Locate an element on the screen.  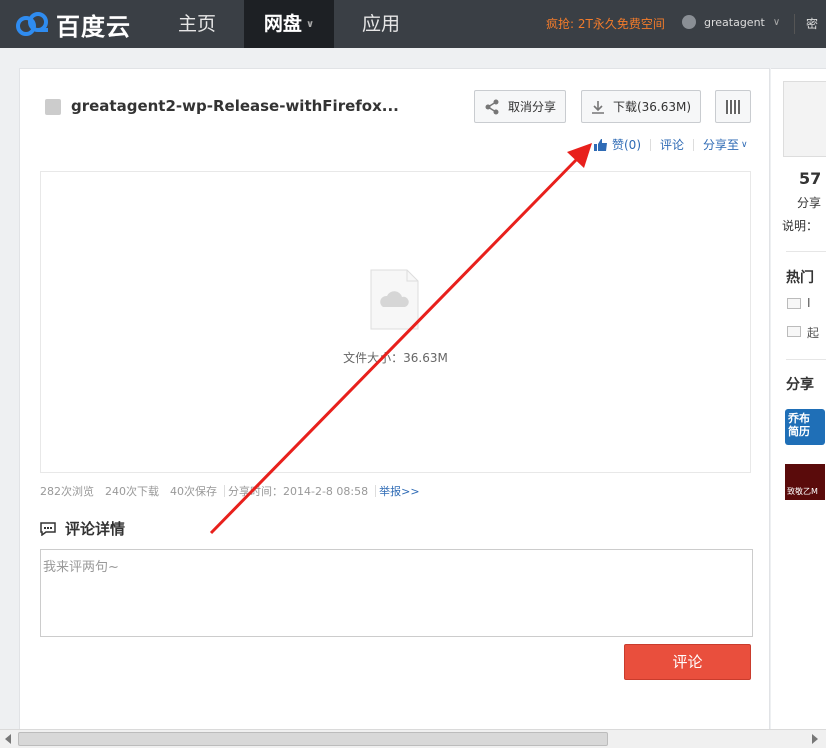
logo-text: 百度云 is located at coordinates (93, 26).